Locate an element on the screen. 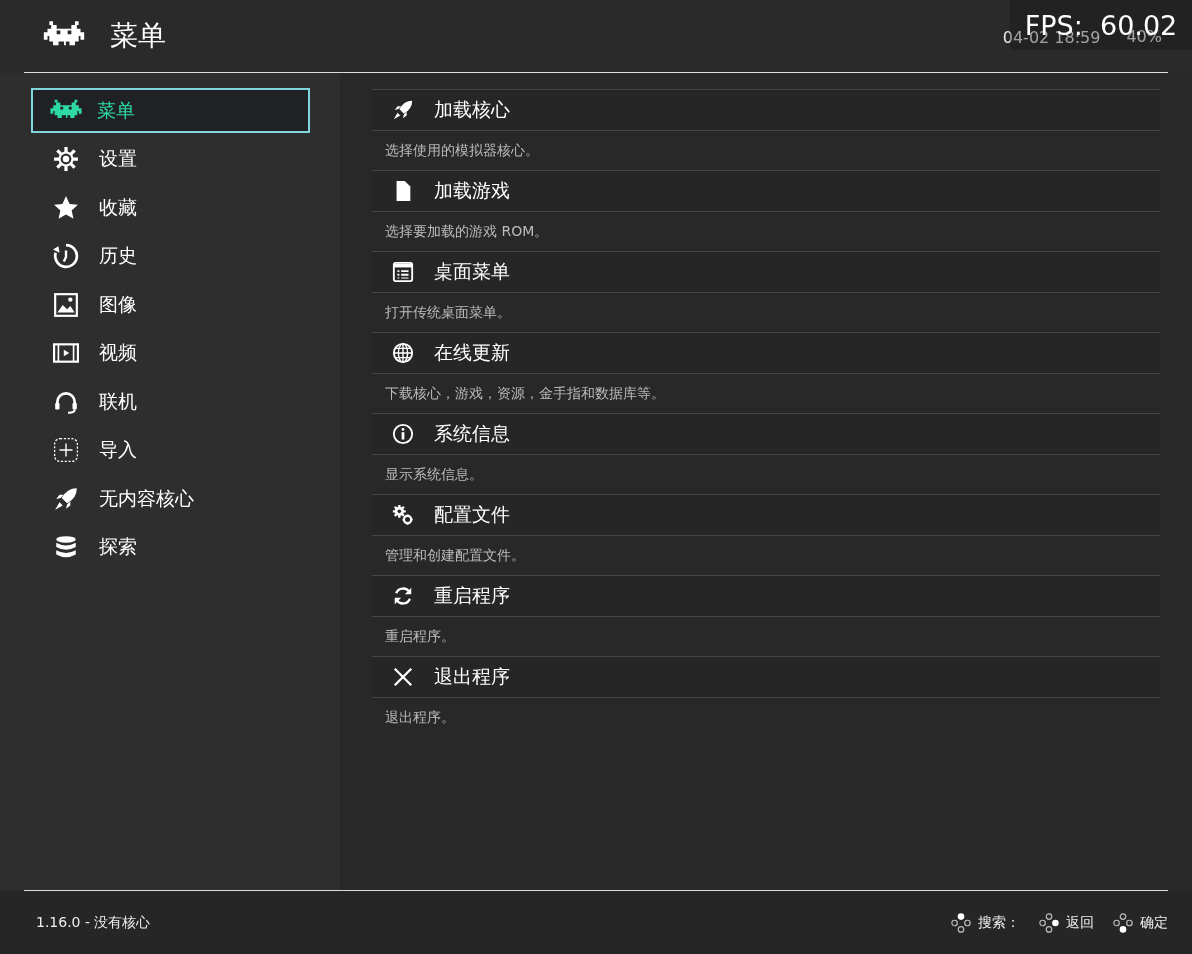 Image resolution: width=1192 pixels, height=954 pixels. sidebar-item: 设置 is located at coordinates (170, 159).